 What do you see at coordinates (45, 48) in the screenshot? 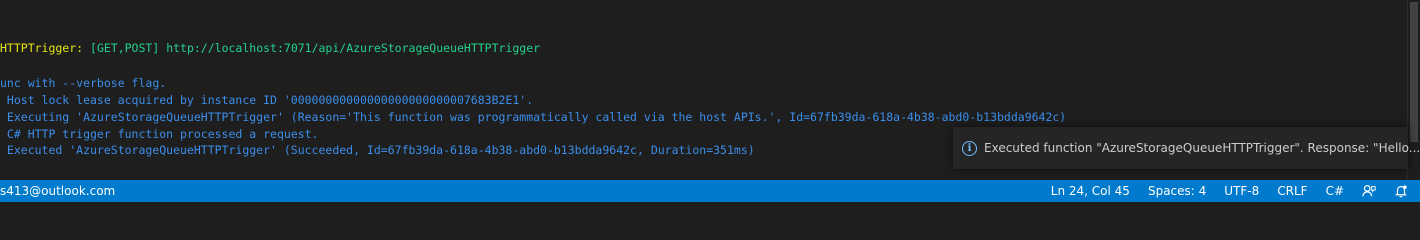
I see `trigger-name: HTTPTrigger:` at bounding box center [45, 48].